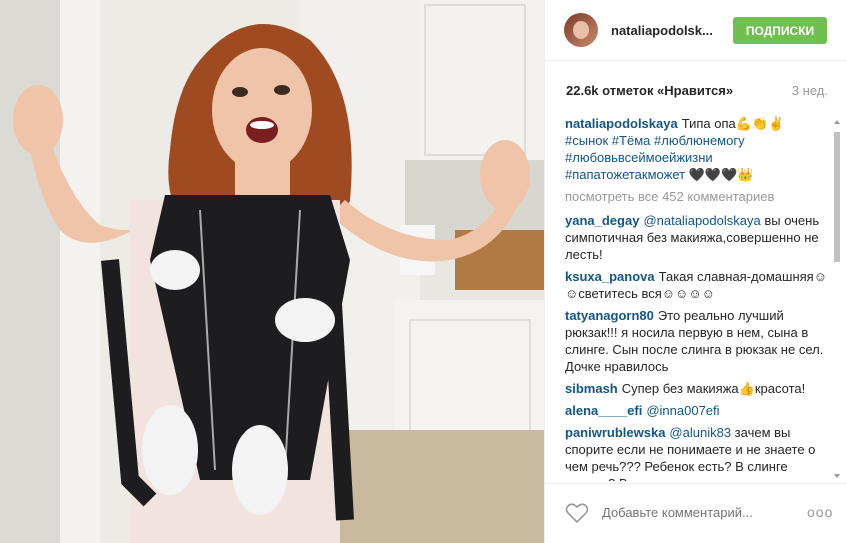 This screenshot has height=543, width=847. Describe the element at coordinates (837, 122) in the screenshot. I see `scroll-up-icon` at that location.